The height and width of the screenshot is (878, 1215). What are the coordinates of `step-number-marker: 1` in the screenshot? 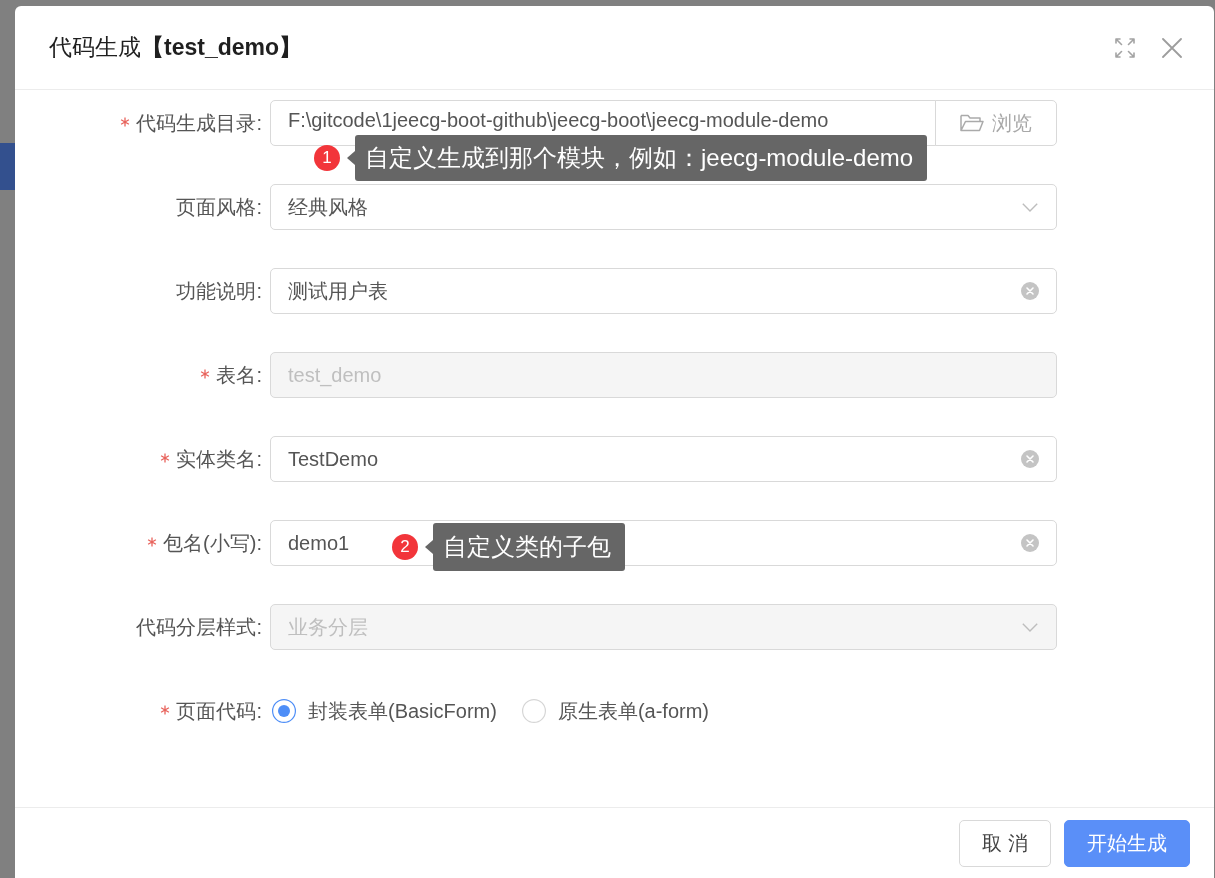 It's located at (327, 158).